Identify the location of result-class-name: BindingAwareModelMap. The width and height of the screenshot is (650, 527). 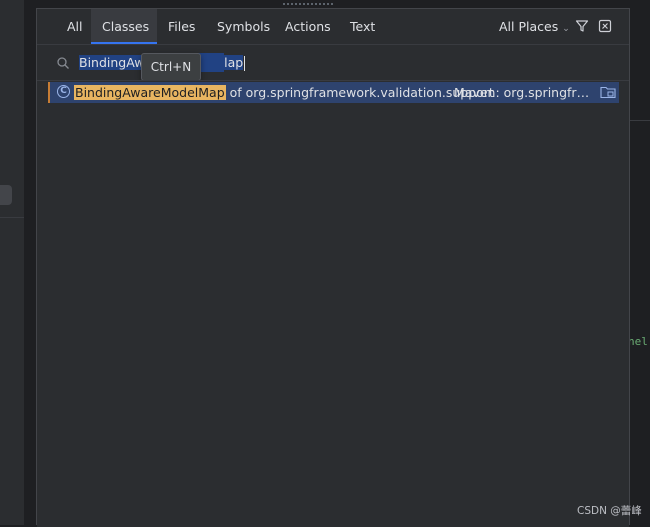
(150, 92).